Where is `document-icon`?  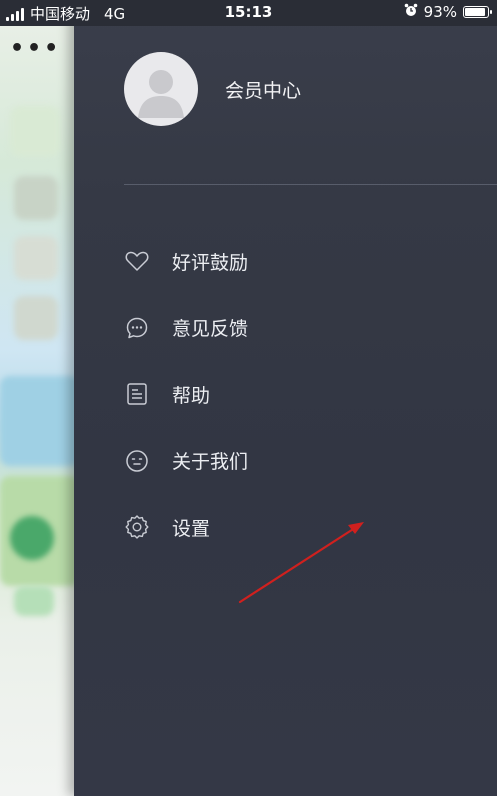
document-icon is located at coordinates (137, 394).